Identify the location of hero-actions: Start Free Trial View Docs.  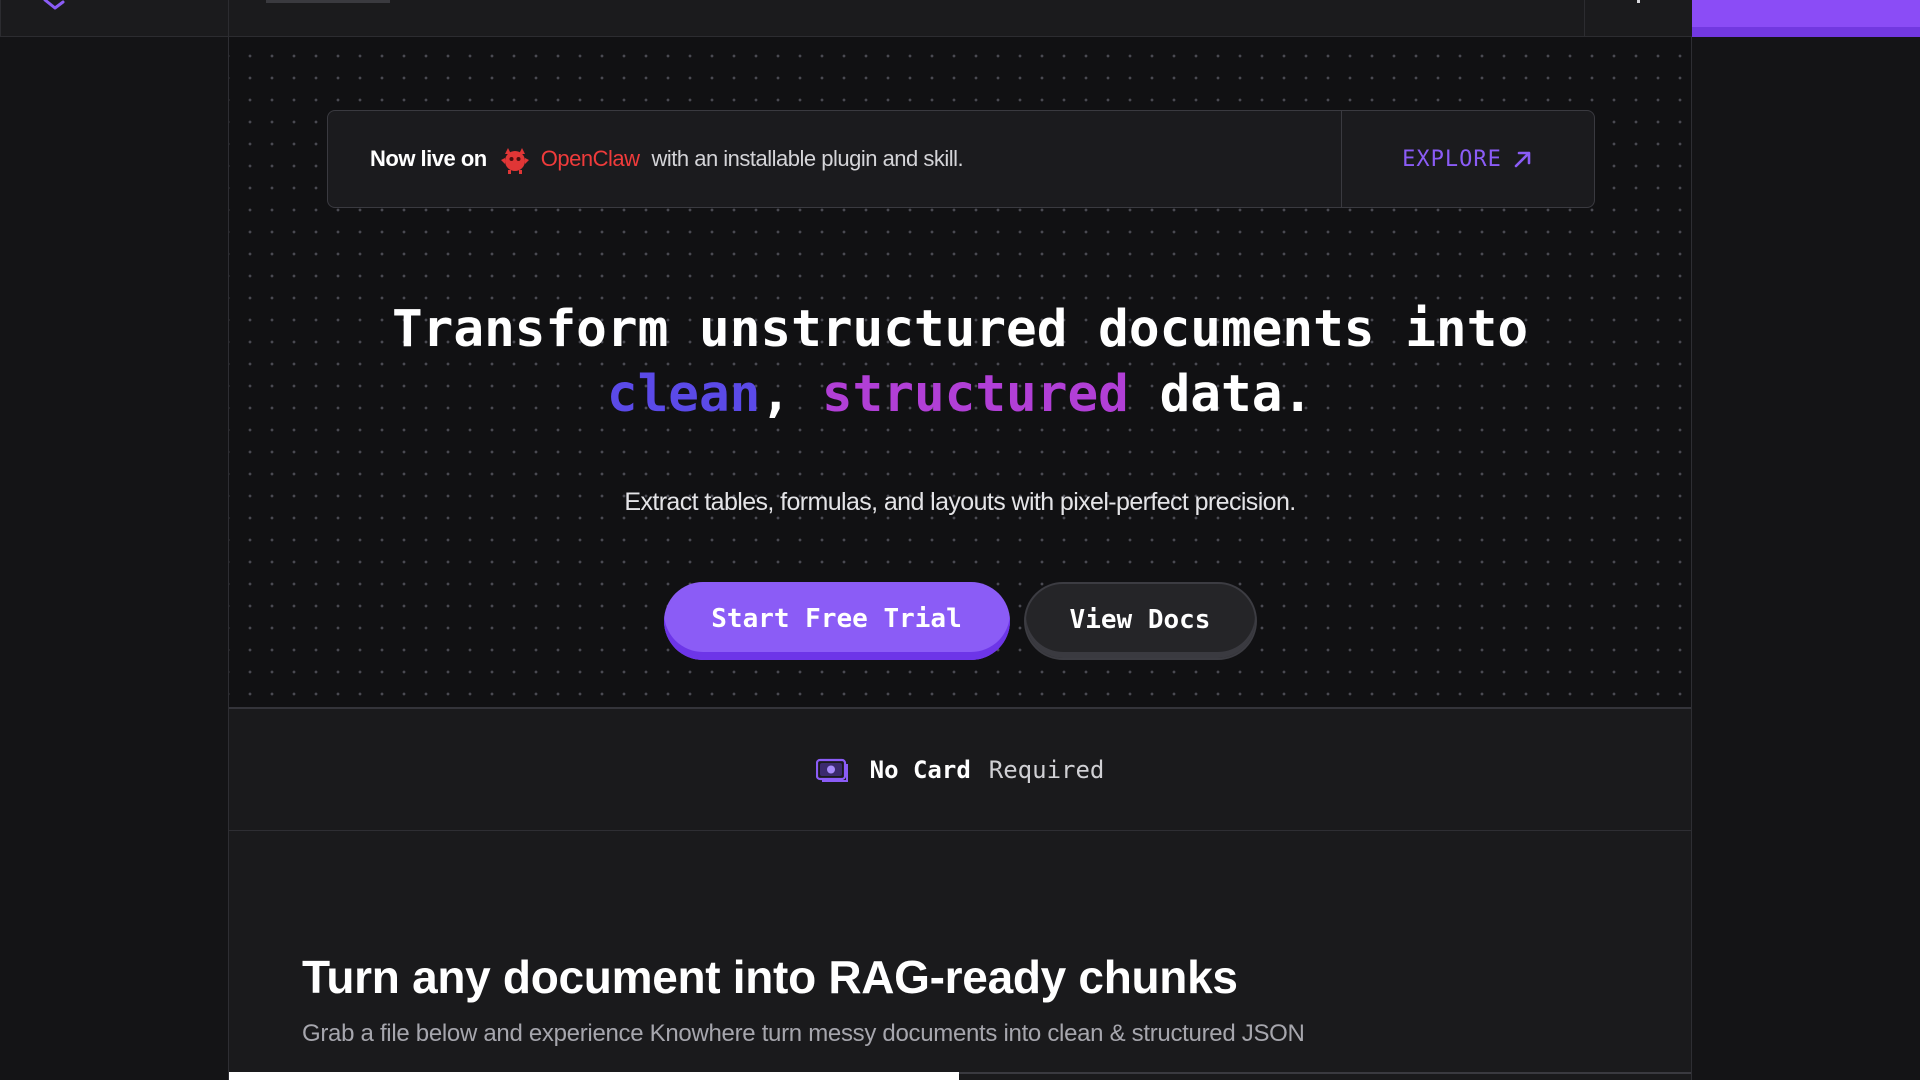
(960, 621).